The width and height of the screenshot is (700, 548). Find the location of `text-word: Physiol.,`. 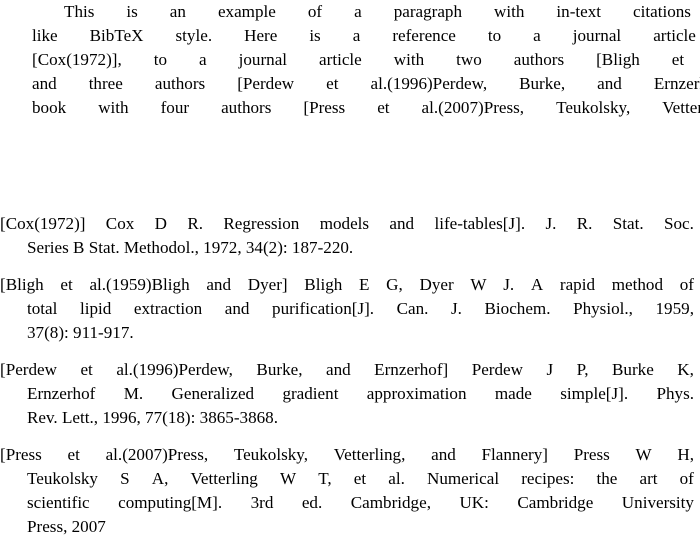

text-word: Physiol., is located at coordinates (603, 308).